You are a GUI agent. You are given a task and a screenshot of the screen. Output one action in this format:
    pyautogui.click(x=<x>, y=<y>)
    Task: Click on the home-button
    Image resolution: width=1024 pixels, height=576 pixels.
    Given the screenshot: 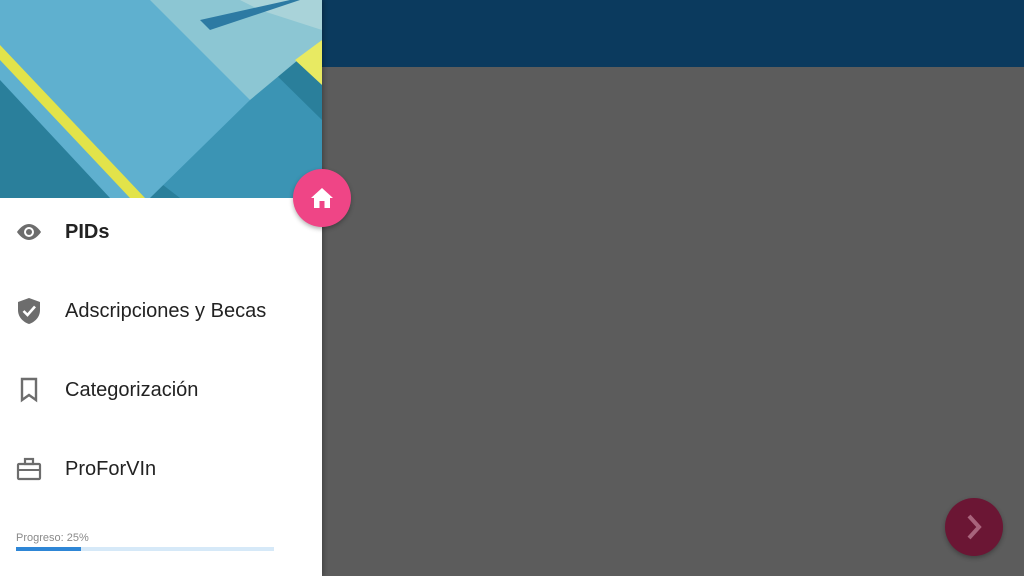 What is the action you would take?
    pyautogui.click(x=322, y=198)
    